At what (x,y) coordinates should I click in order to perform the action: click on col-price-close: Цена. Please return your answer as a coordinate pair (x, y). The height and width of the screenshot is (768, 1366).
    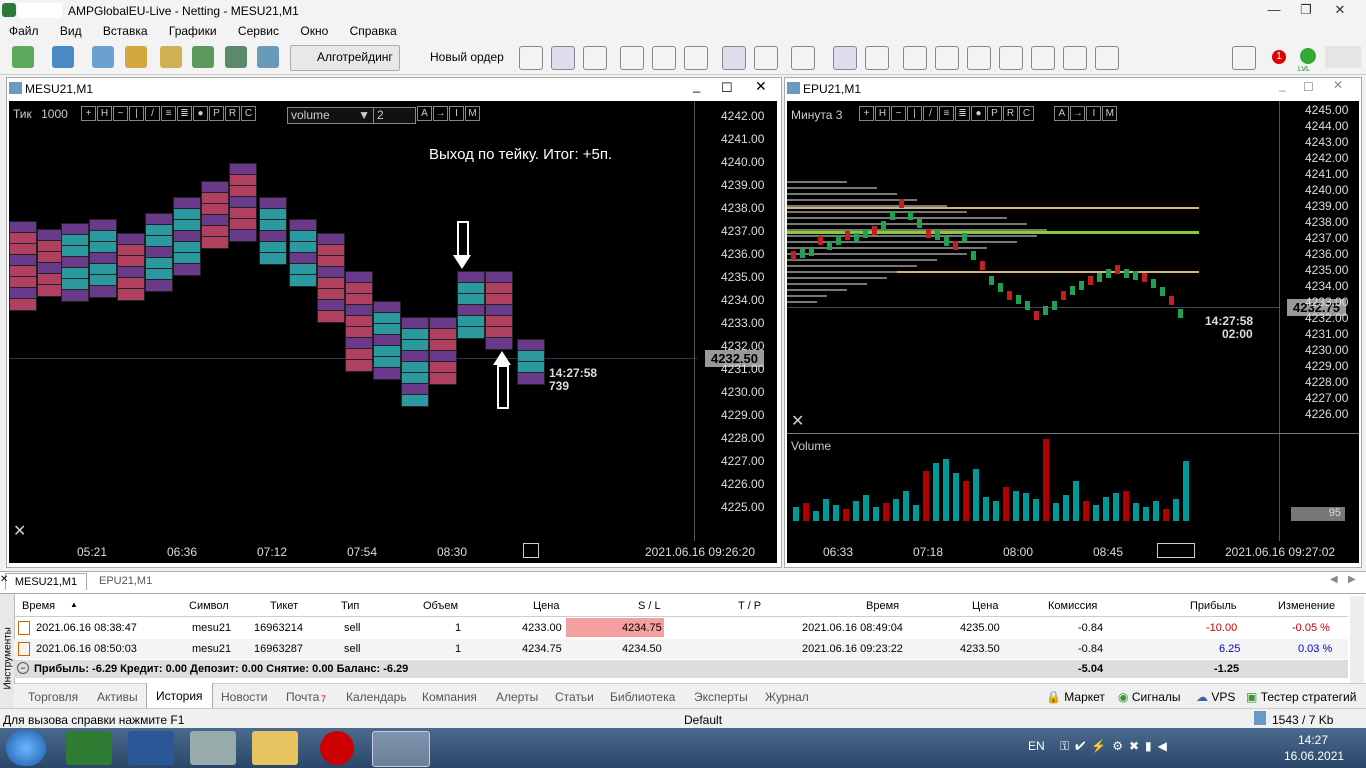
    Looking at the image, I should click on (985, 606).